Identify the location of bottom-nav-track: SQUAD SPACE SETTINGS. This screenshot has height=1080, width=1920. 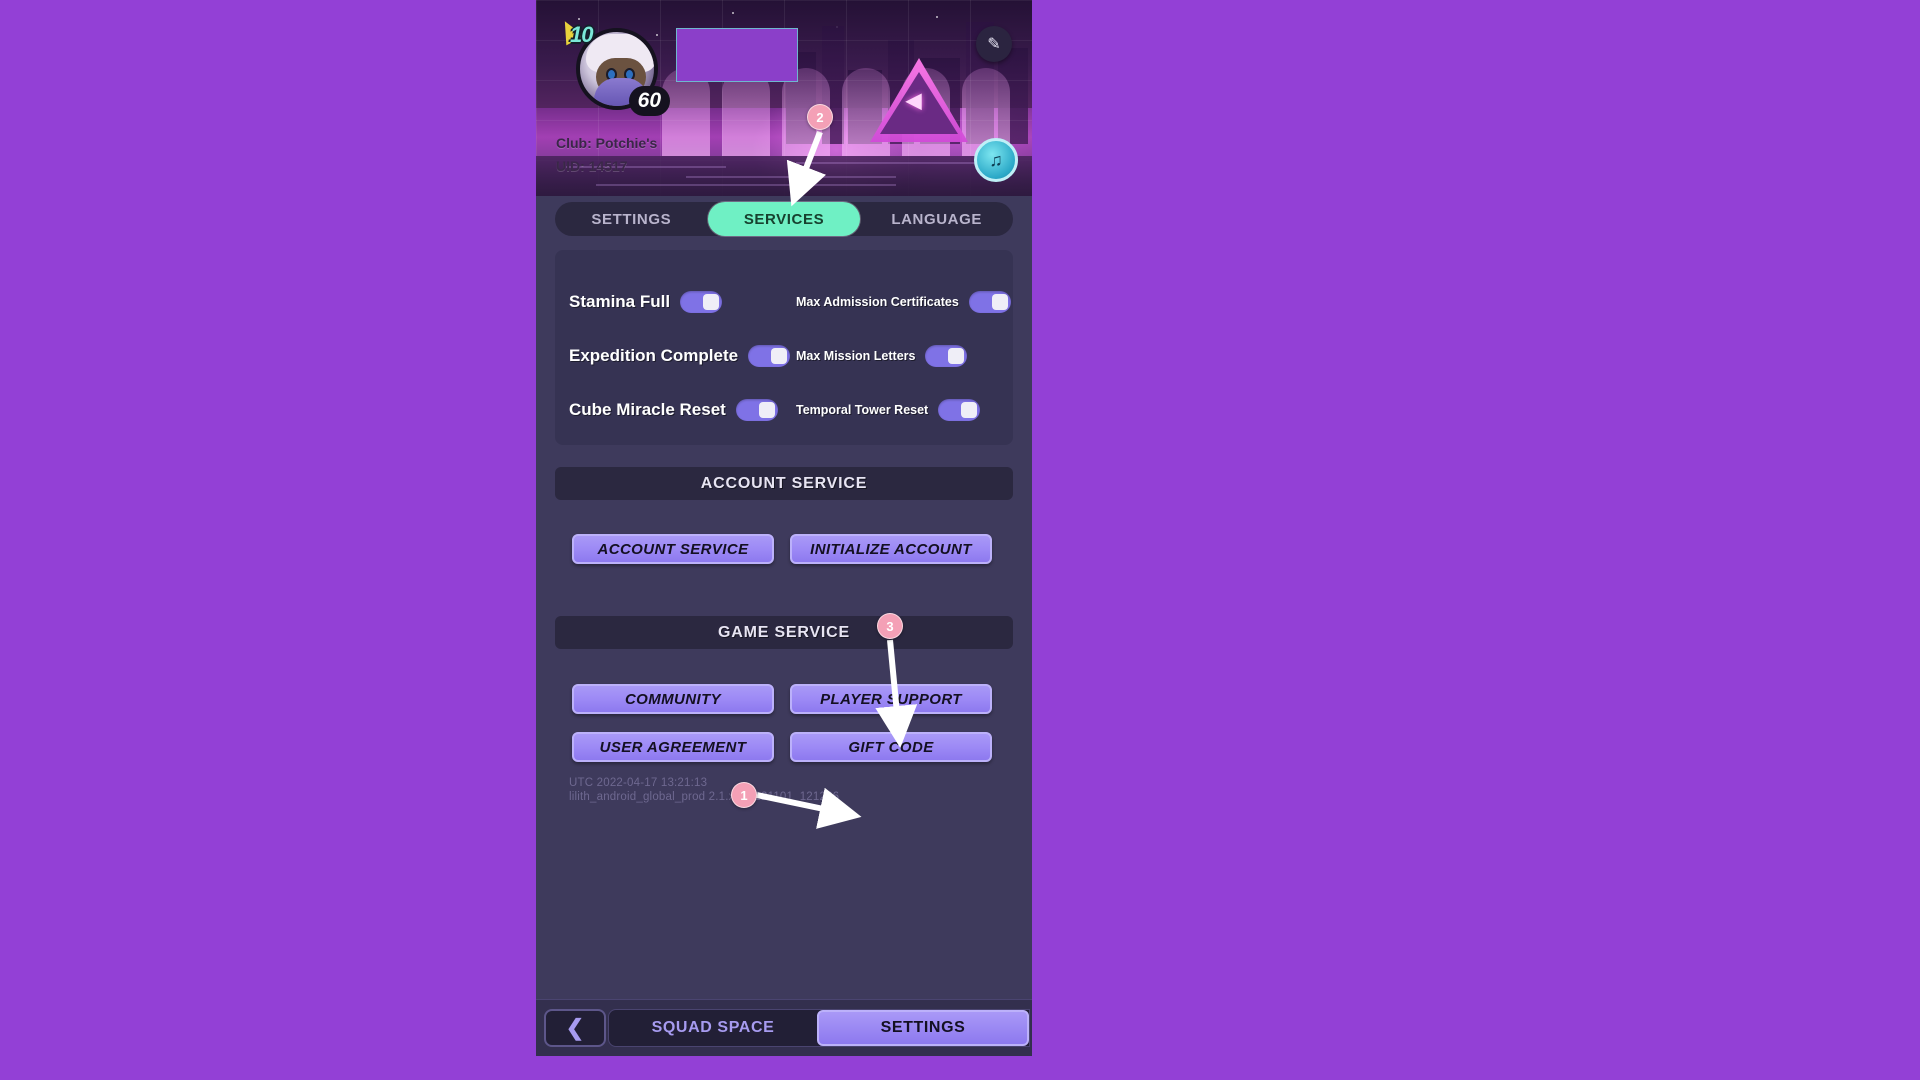
(819, 1028).